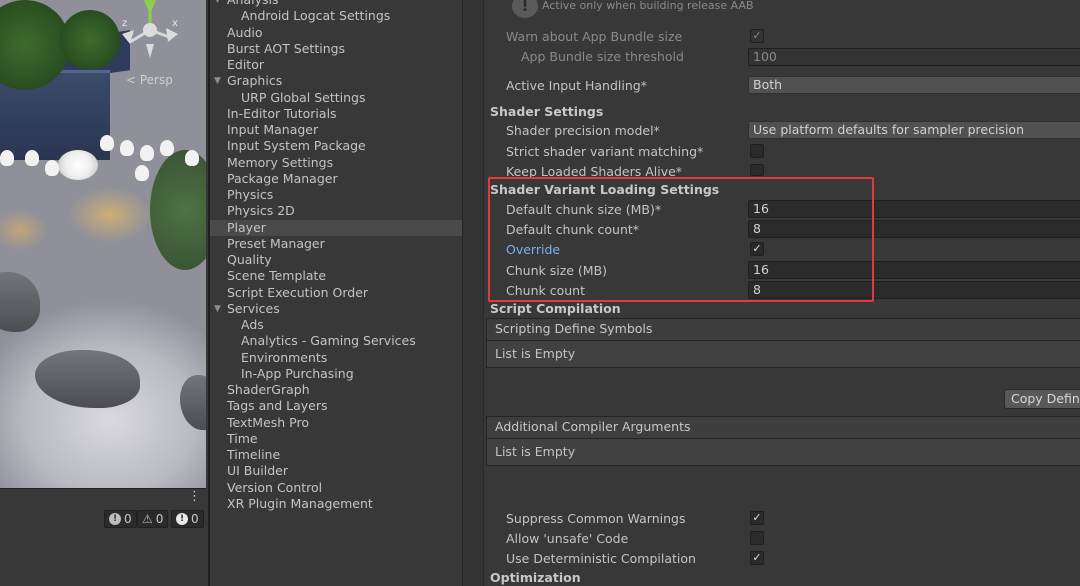 This screenshot has height=586, width=1080. What do you see at coordinates (195, 519) in the screenshot?
I see `error-count: 0` at bounding box center [195, 519].